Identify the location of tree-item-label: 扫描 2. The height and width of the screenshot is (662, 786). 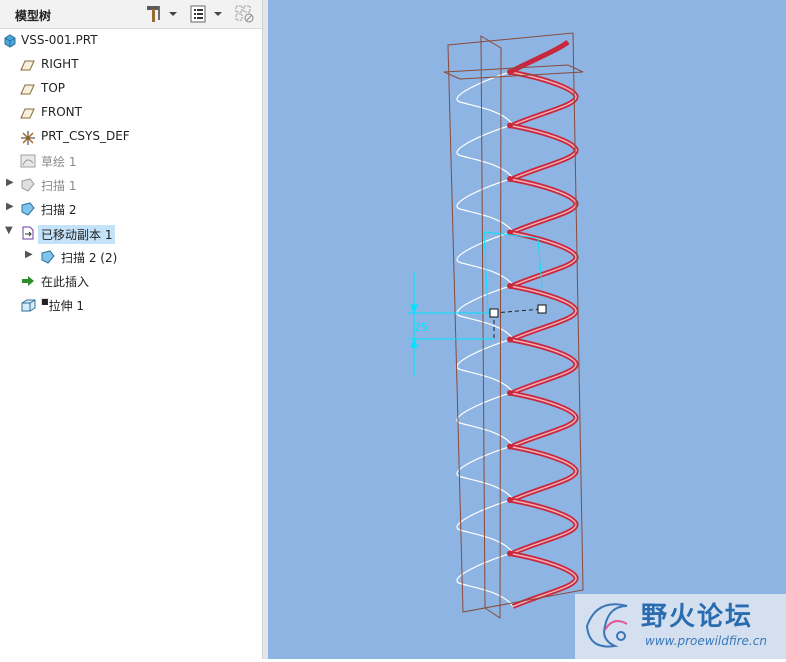
(59, 210).